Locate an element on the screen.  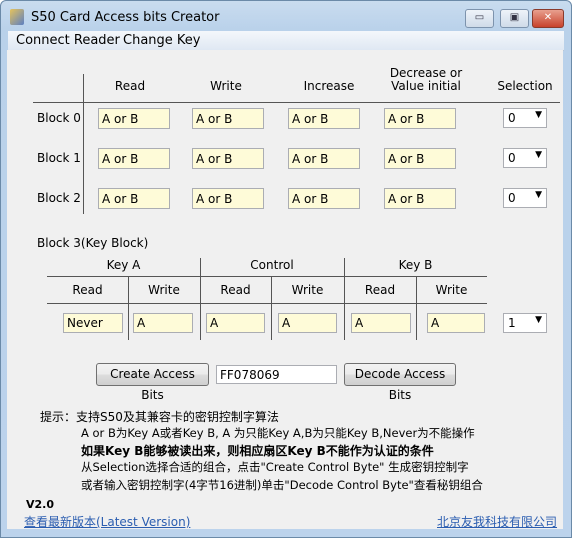
block-2-selection: 0 ▼ is located at coordinates (525, 198).